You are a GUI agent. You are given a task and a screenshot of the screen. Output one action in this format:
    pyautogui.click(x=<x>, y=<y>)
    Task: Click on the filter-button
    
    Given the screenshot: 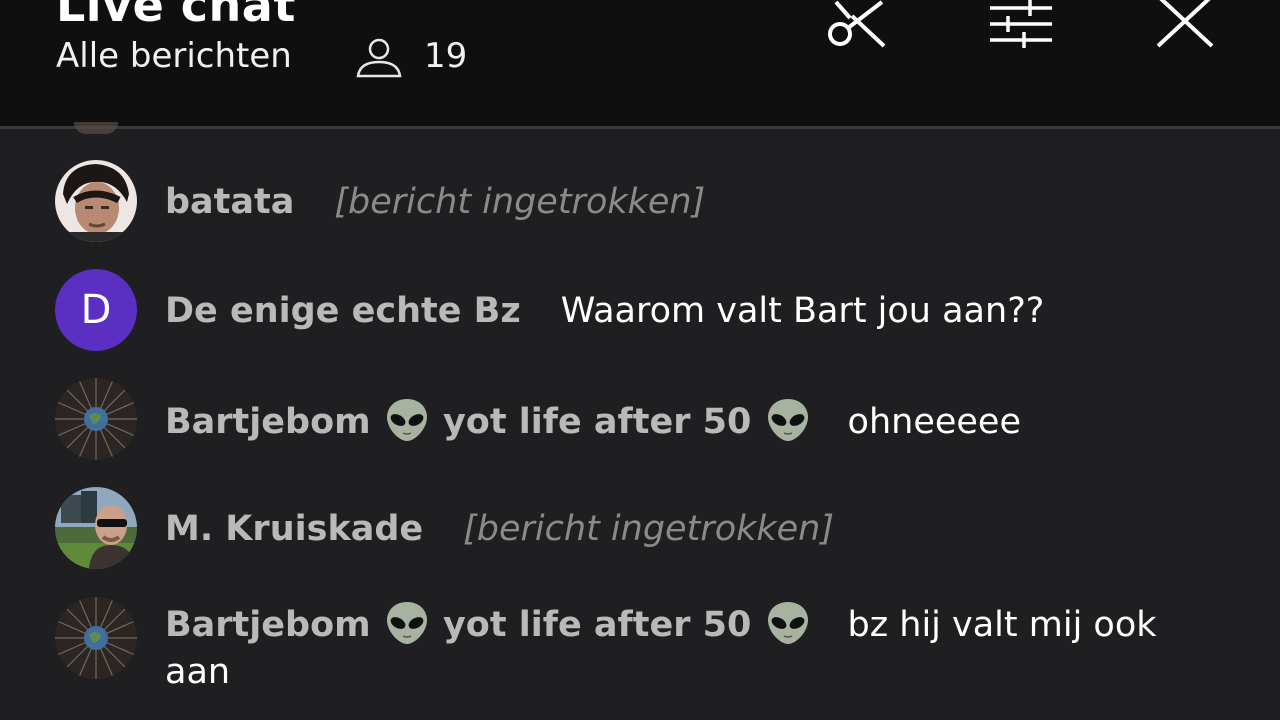 What is the action you would take?
    pyautogui.click(x=1021, y=27)
    